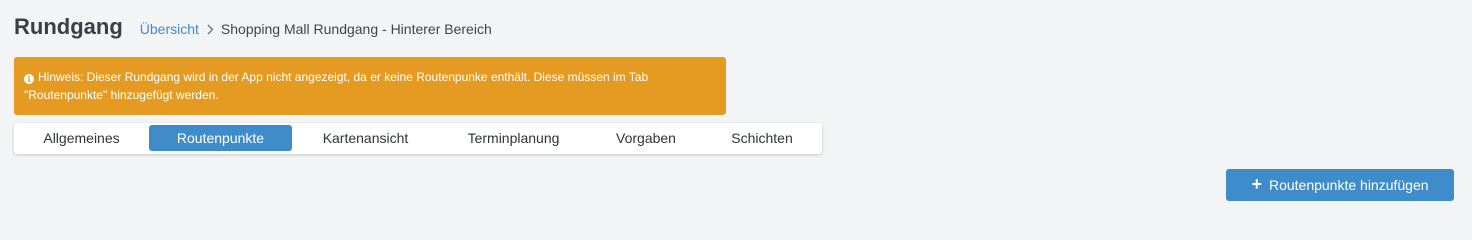 The width and height of the screenshot is (1472, 240). I want to click on add-button-label: Routenpunkte hinzufügen, so click(1348, 185).